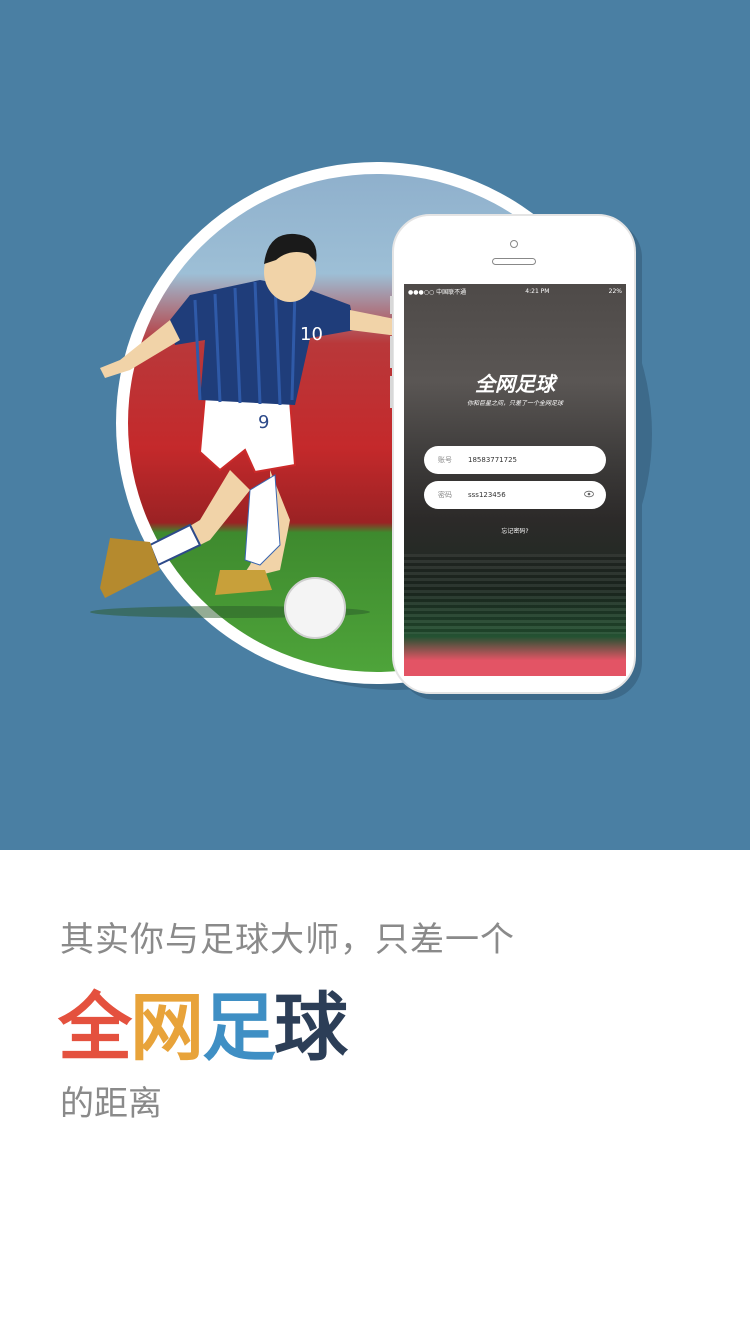 The width and height of the screenshot is (750, 1334). I want to click on phone-volume-up, so click(391, 352).